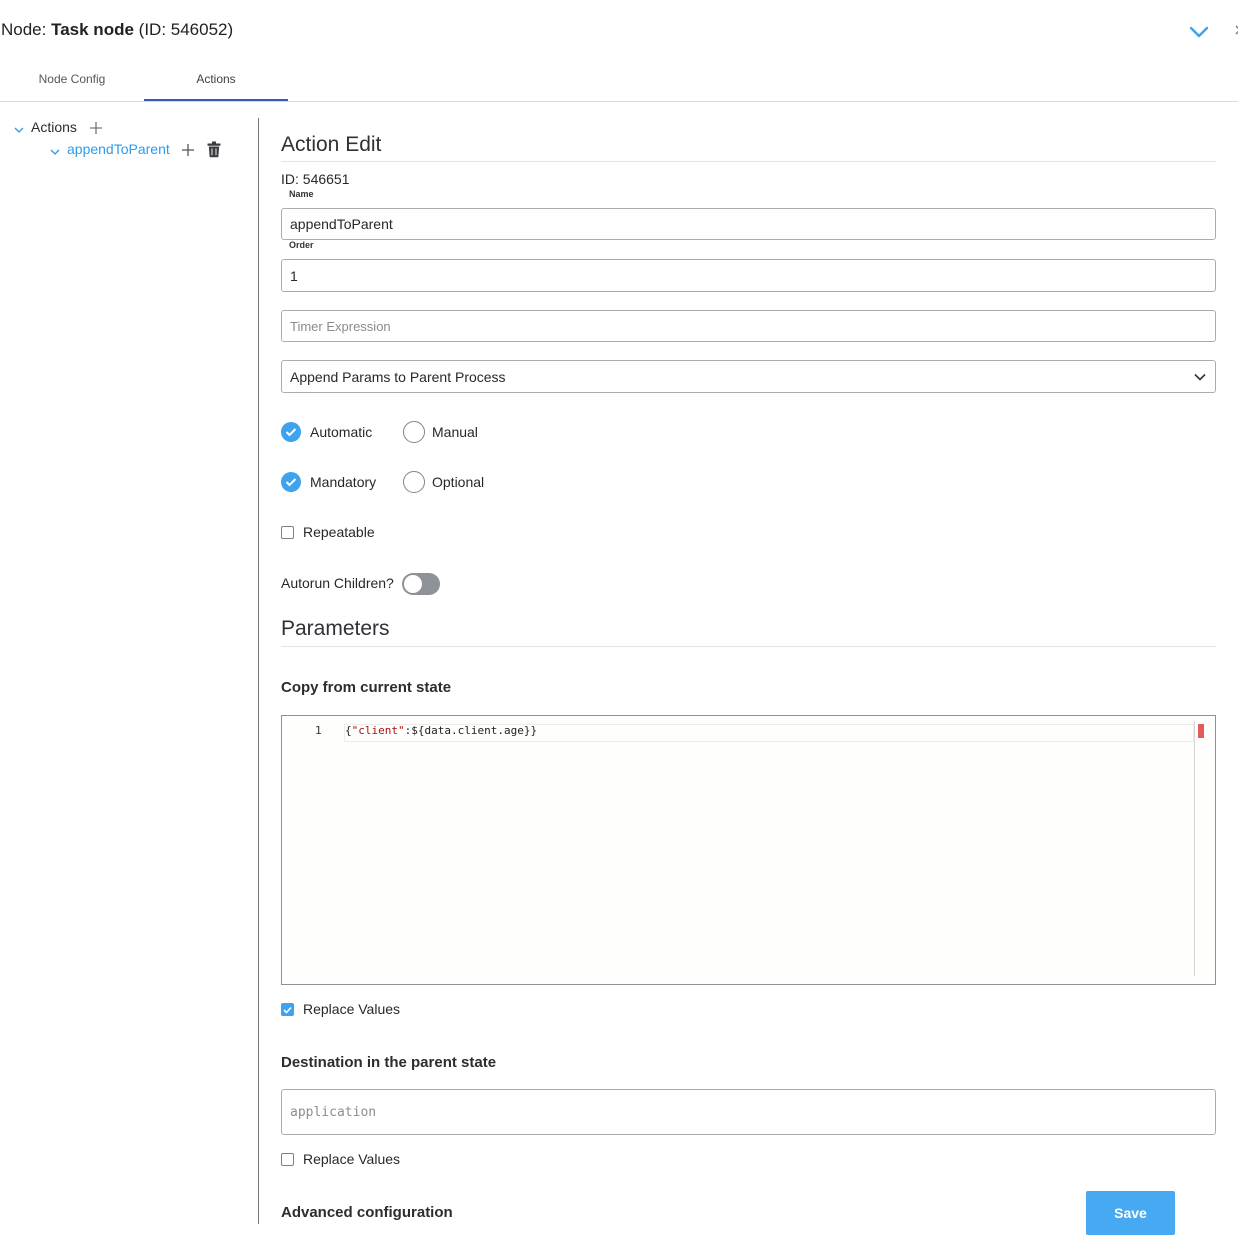 The image size is (1238, 1251). I want to click on advanced-configuration-heading: Advanced configuration, so click(367, 1212).